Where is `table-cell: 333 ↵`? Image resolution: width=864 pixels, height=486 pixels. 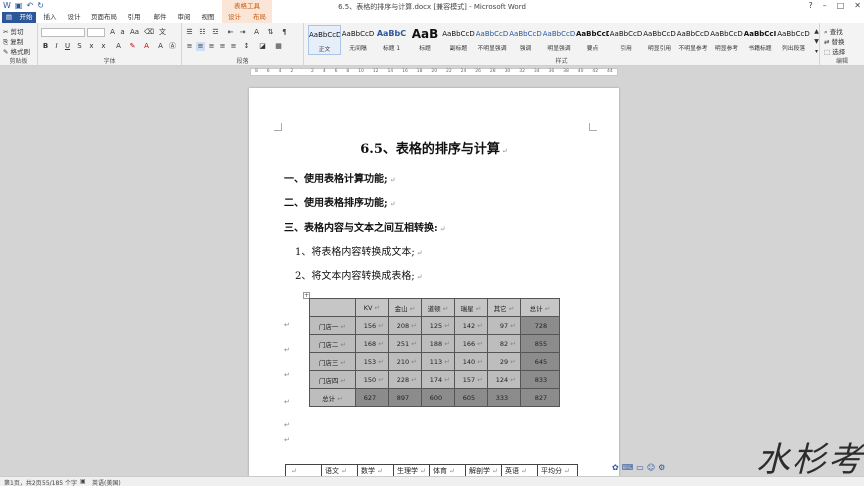
table-cell: 333 ↵ is located at coordinates (504, 397).